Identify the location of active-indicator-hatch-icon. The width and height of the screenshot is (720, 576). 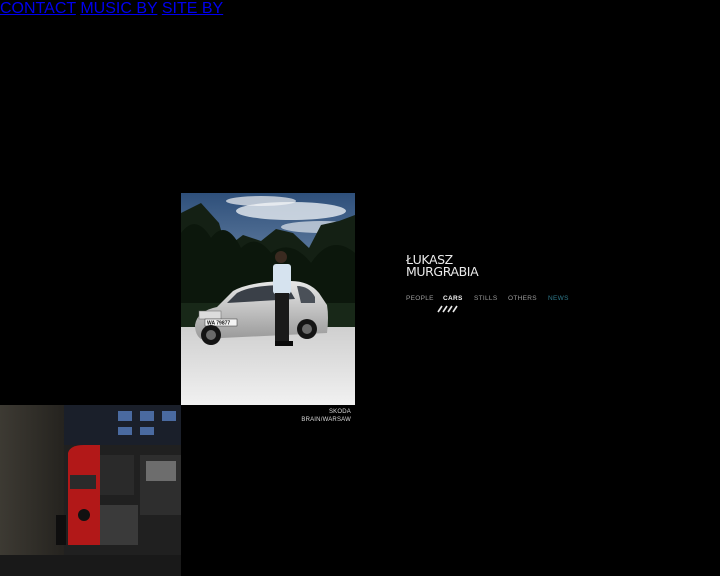
(447, 309).